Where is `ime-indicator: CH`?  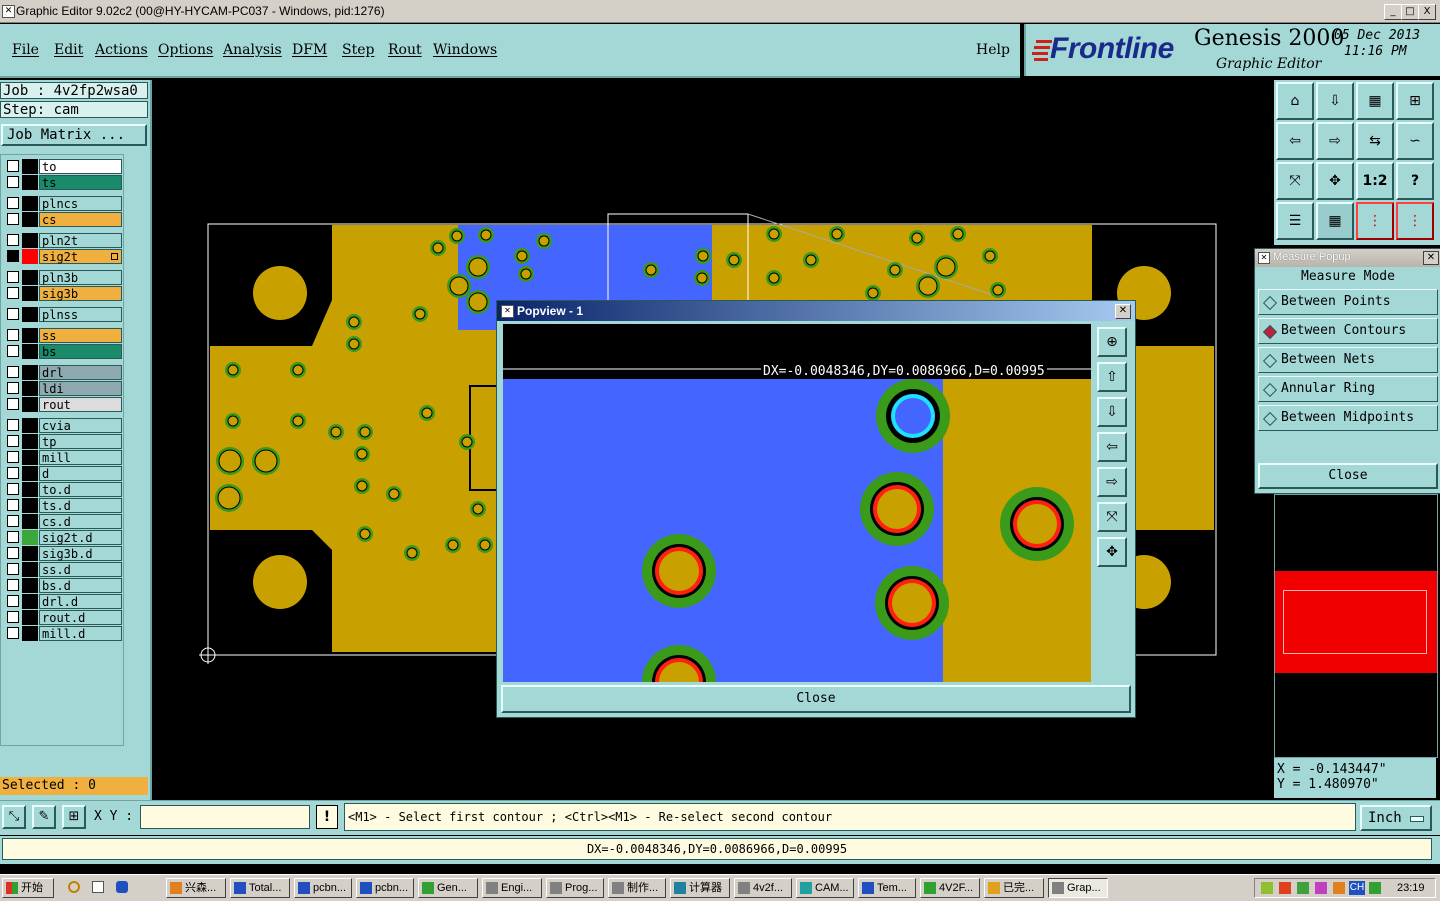
ime-indicator: CH is located at coordinates (1357, 888).